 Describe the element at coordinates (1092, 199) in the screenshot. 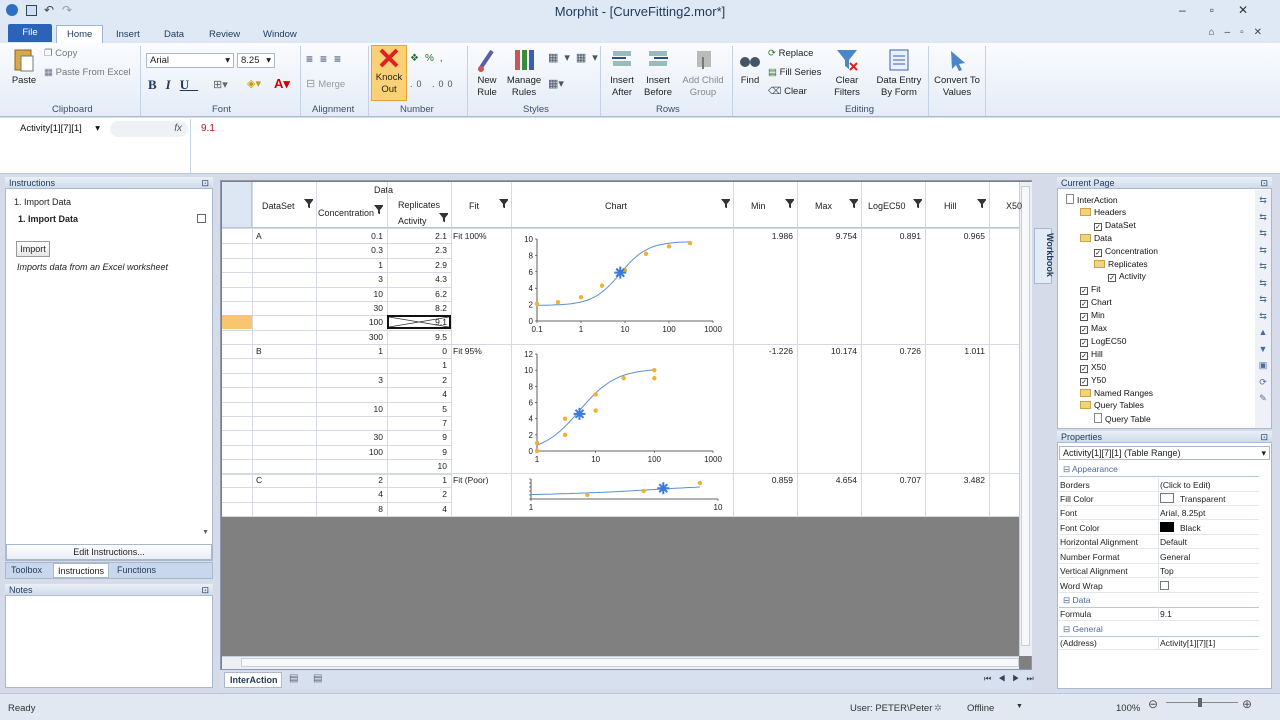

I see `tree-item: InterAction` at that location.